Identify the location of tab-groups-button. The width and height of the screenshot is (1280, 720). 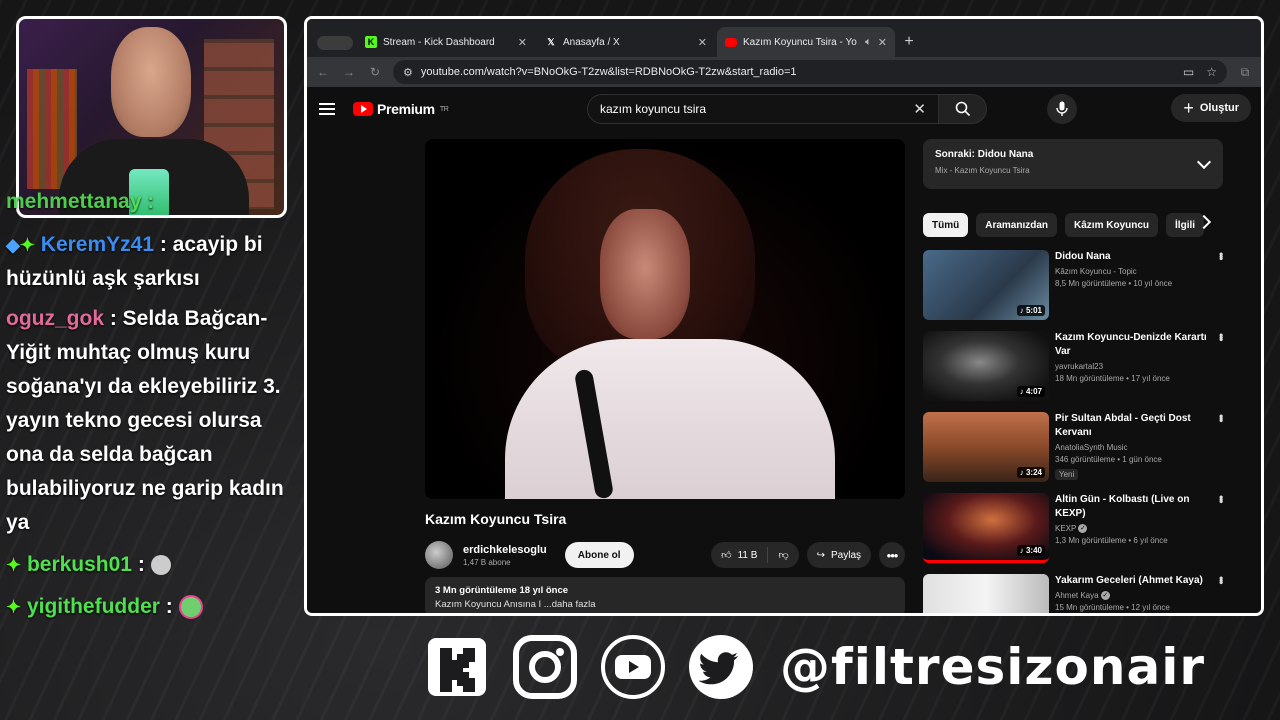
(335, 43).